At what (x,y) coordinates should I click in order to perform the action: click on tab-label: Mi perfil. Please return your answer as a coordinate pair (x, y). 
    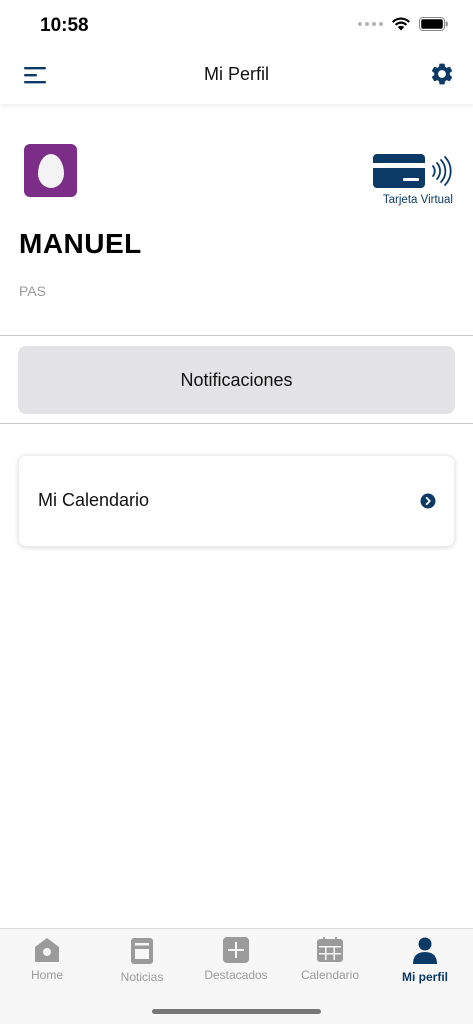
    Looking at the image, I should click on (424, 977).